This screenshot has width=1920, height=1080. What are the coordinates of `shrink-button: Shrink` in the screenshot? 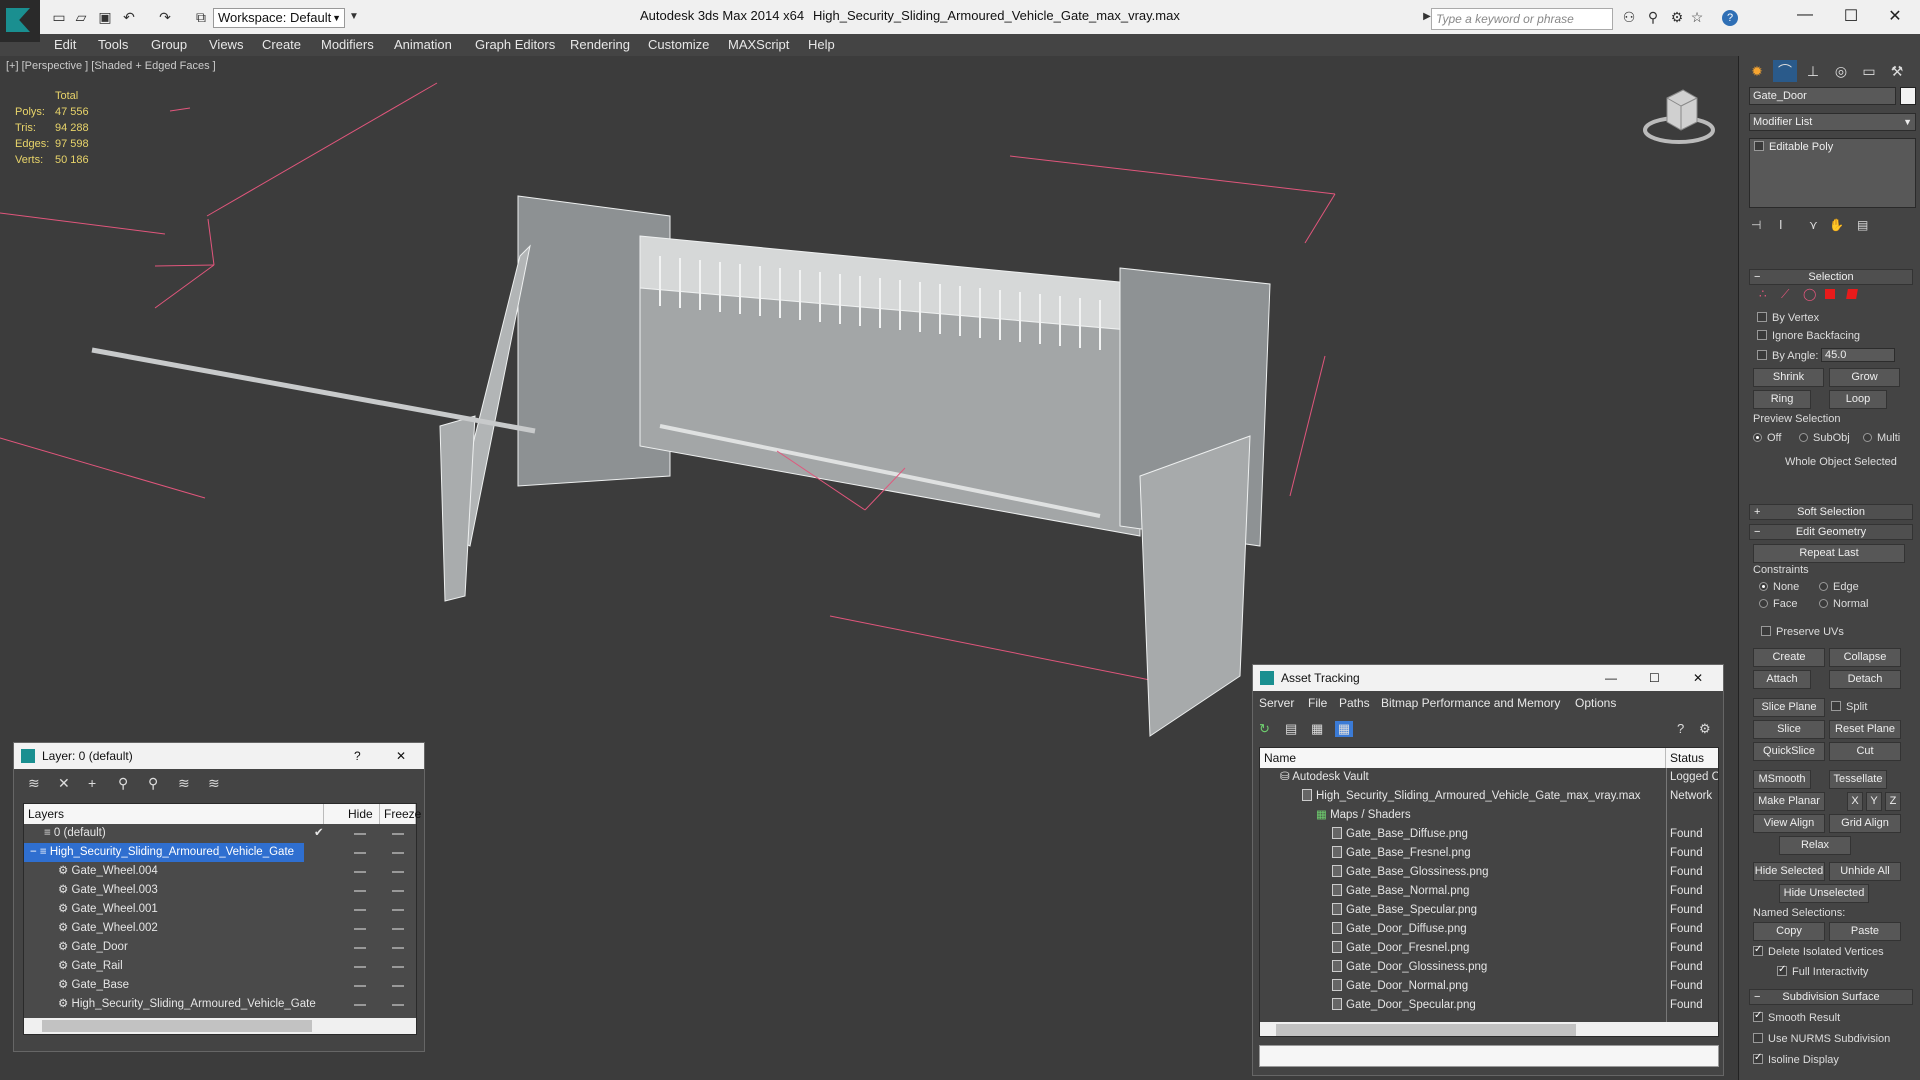 It's located at (1788, 377).